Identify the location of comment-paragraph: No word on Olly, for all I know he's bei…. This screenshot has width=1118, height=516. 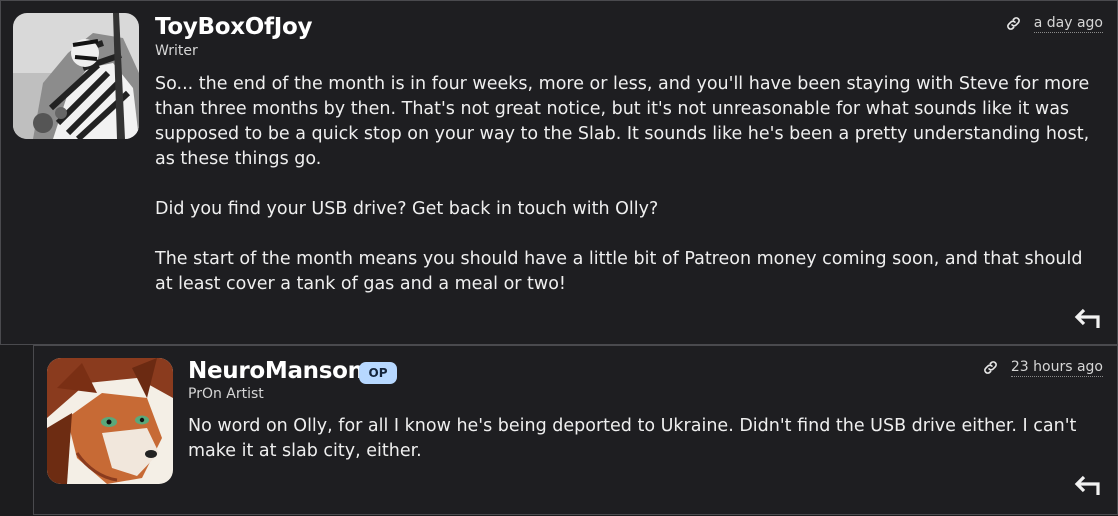
(632, 438).